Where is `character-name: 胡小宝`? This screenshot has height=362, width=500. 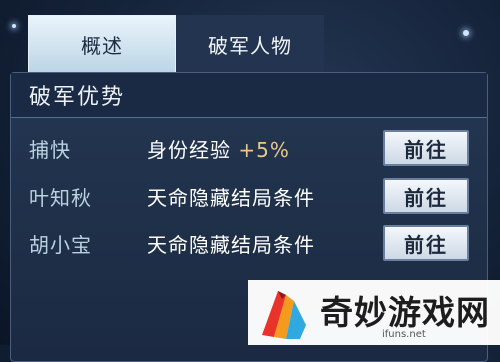 character-name: 胡小宝 is located at coordinates (60, 244).